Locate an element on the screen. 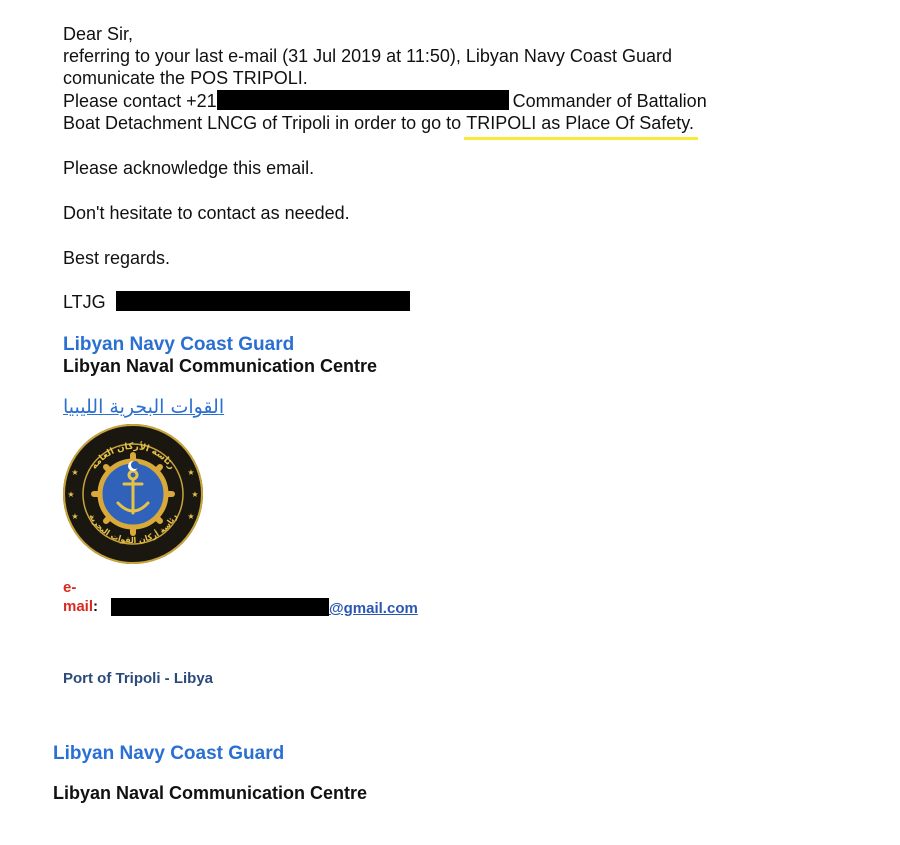 This screenshot has height=845, width=900. email-label: mail is located at coordinates (78, 606).